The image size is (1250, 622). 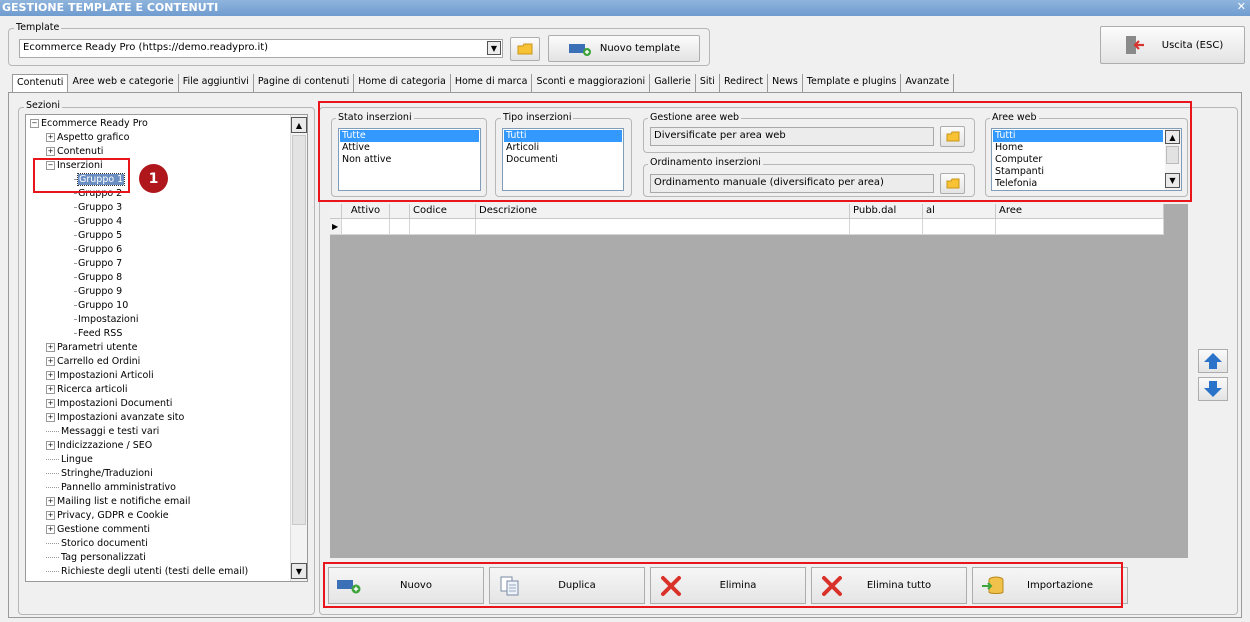 I want to click on tab-pagine-di-contenuti: Pagine di contenuti, so click(x=304, y=83).